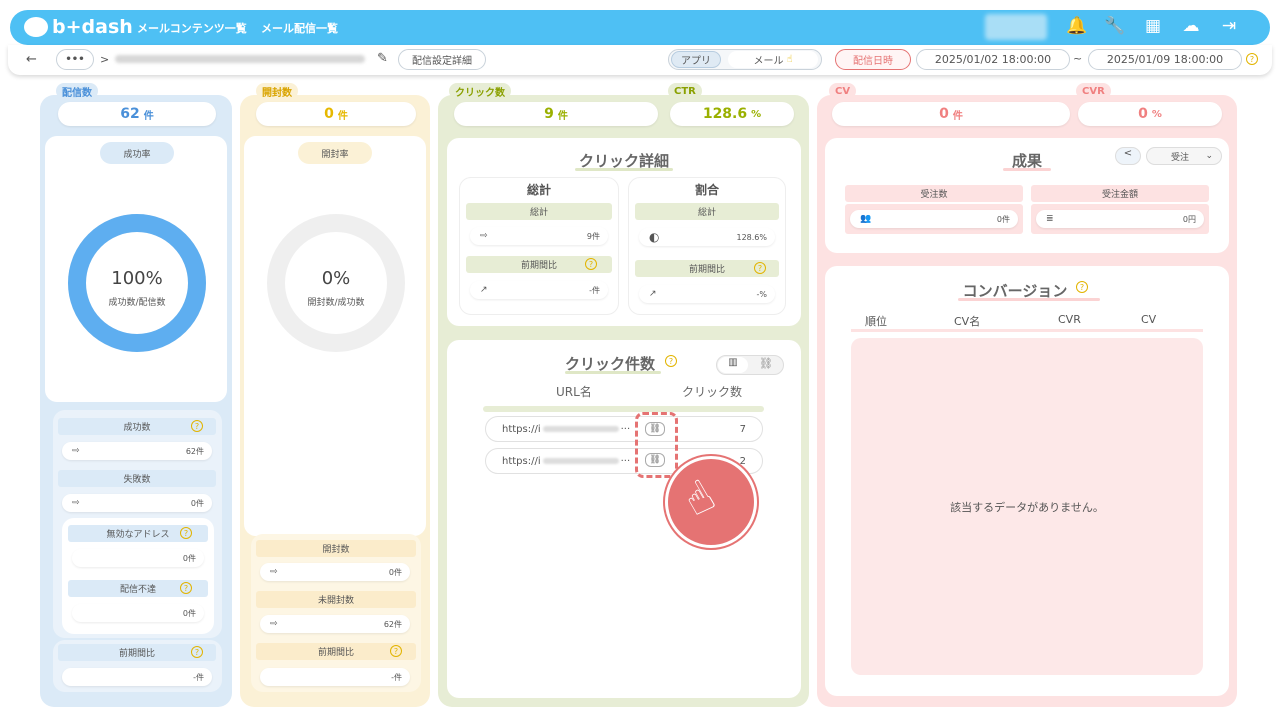  Describe the element at coordinates (1027, 506) in the screenshot. I see `empty-data-message: 該当するデータがありません。` at that location.